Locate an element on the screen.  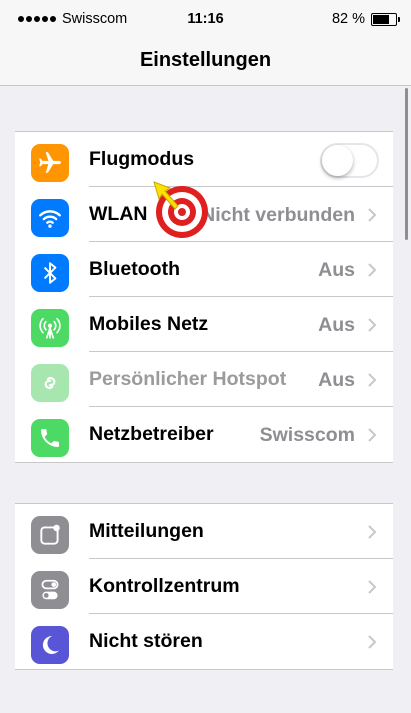
settings-row-label: Kontrollzentrum is located at coordinates (164, 586).